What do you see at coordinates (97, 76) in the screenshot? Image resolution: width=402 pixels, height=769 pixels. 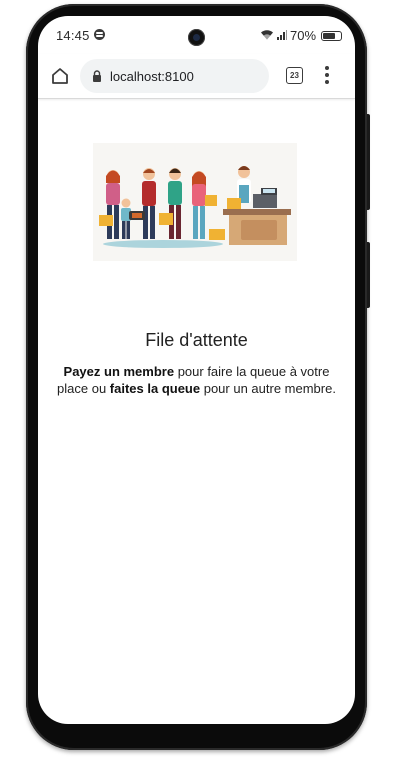 I see `lock-icon` at bounding box center [97, 76].